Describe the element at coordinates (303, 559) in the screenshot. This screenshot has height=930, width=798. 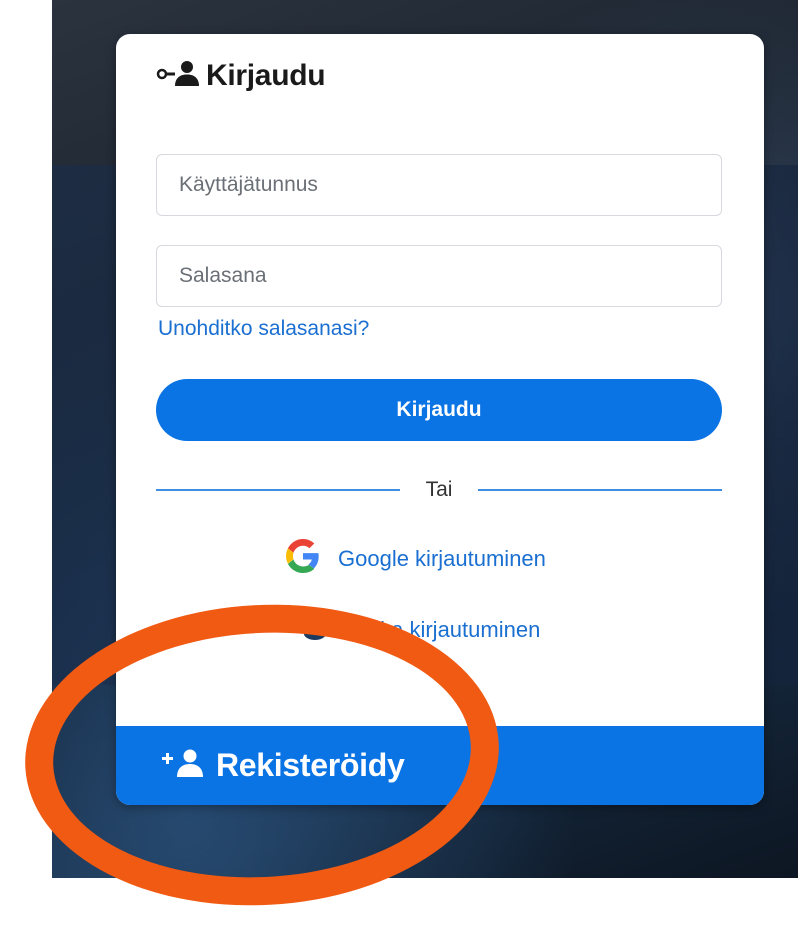
I see `google-icon` at that location.